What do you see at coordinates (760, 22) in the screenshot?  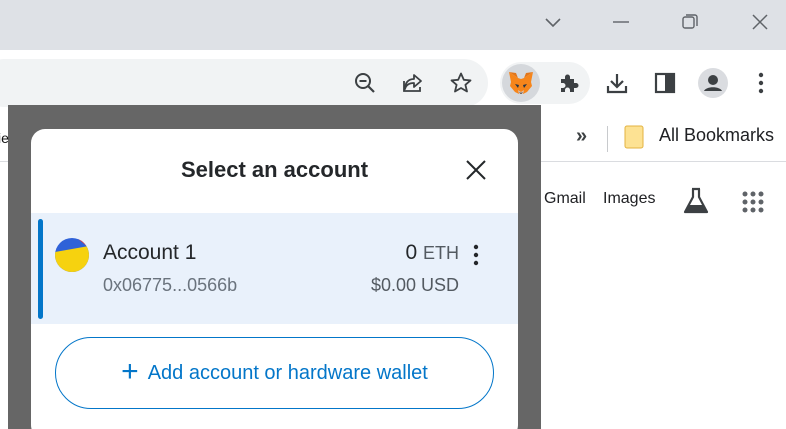 I see `close-window-icon` at bounding box center [760, 22].